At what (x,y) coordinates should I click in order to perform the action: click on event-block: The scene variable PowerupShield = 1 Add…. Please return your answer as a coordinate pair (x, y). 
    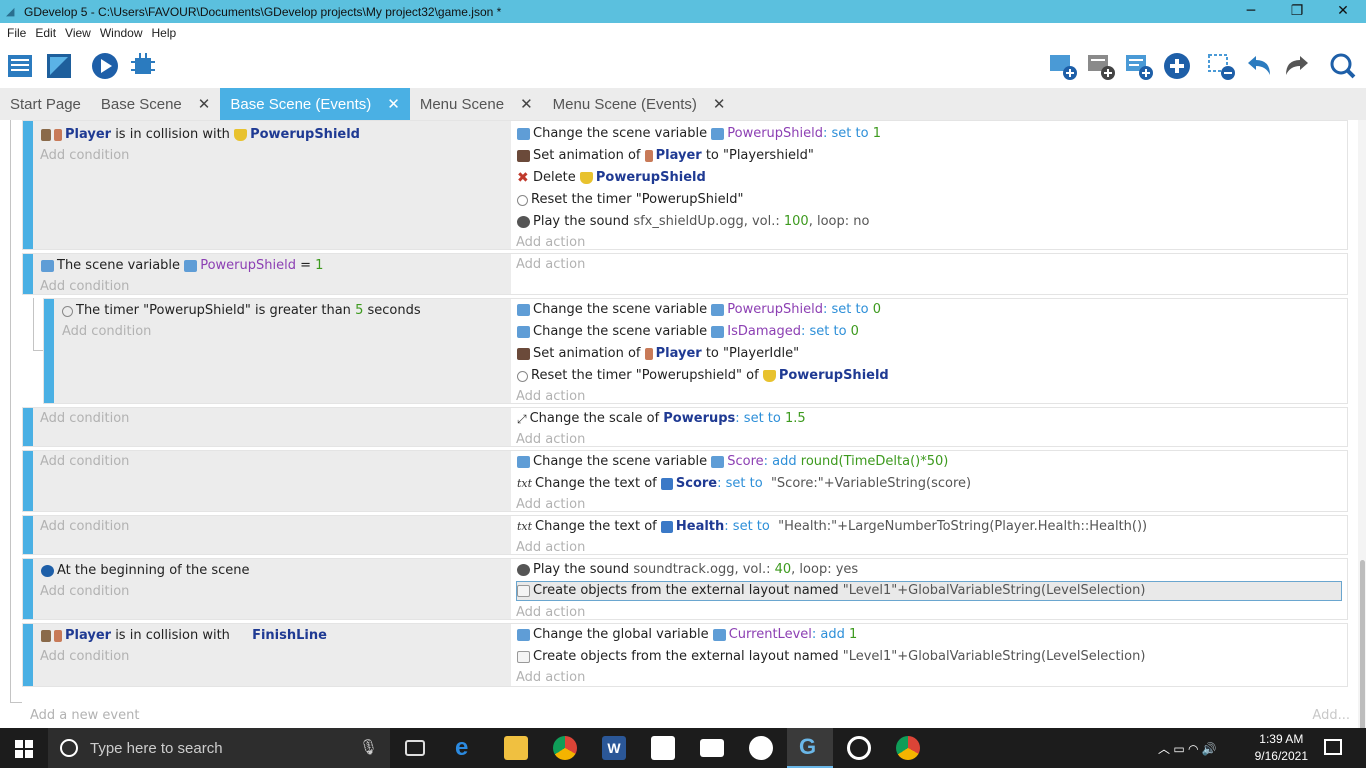
    Looking at the image, I should click on (685, 274).